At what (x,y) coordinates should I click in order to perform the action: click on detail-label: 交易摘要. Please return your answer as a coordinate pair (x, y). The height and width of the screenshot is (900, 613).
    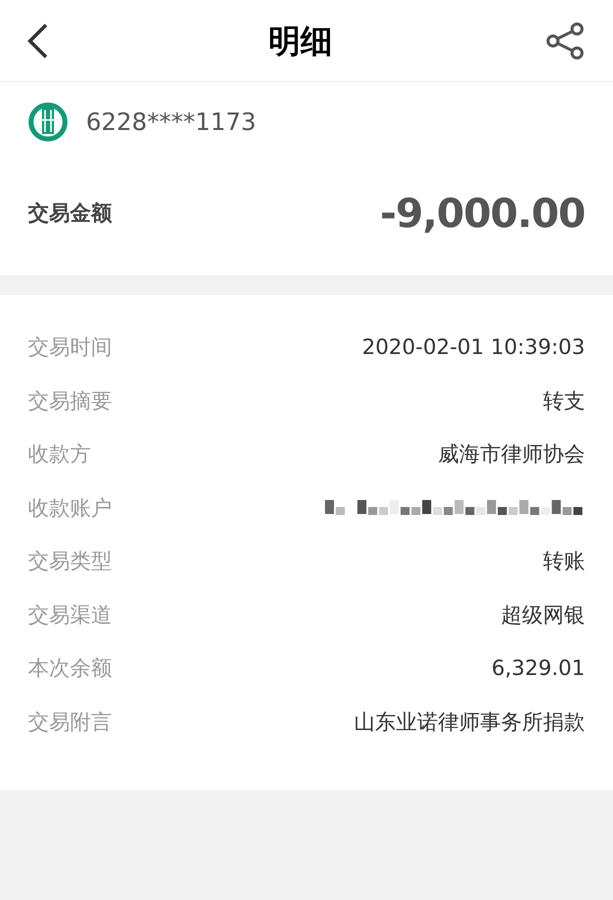
    Looking at the image, I should click on (70, 401).